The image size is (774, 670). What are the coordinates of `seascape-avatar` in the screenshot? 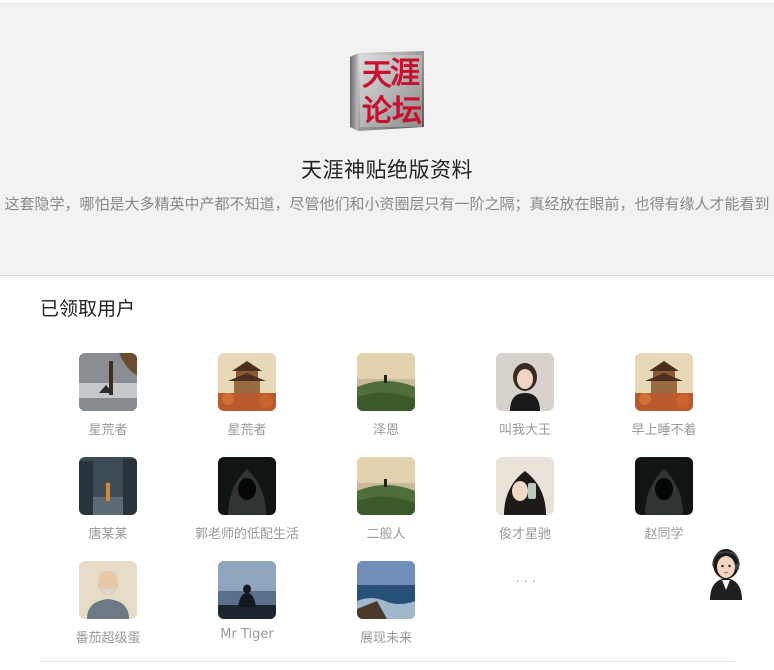 It's located at (386, 590).